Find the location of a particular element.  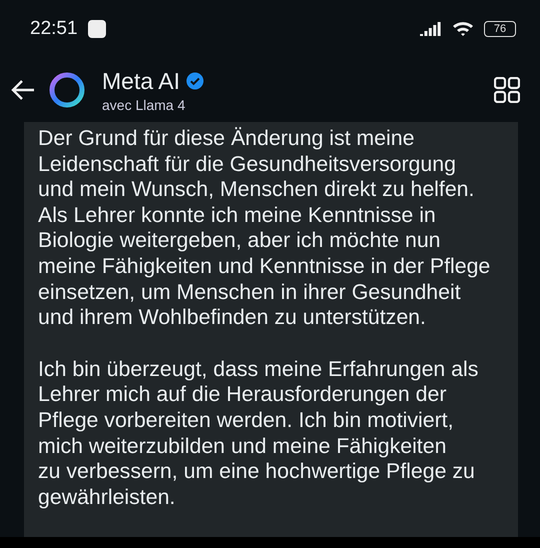

chat-title: Meta AI is located at coordinates (141, 81).